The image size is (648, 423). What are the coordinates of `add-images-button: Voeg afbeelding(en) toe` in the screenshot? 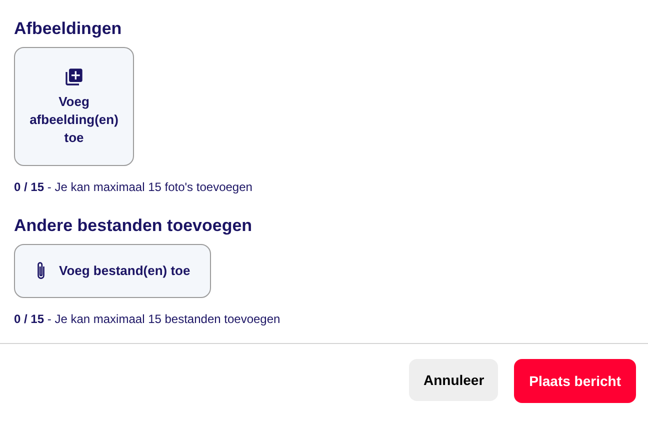 It's located at (74, 106).